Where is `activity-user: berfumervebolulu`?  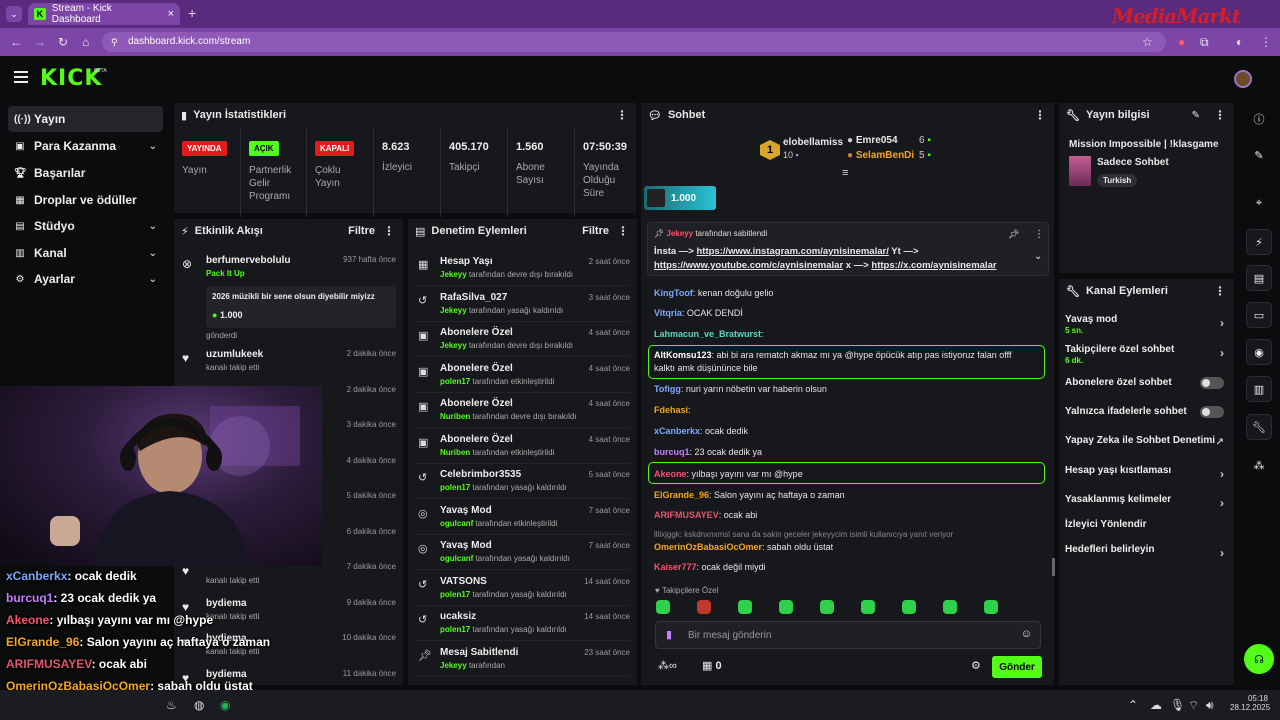
activity-user: berfumervebolulu is located at coordinates (248, 260).